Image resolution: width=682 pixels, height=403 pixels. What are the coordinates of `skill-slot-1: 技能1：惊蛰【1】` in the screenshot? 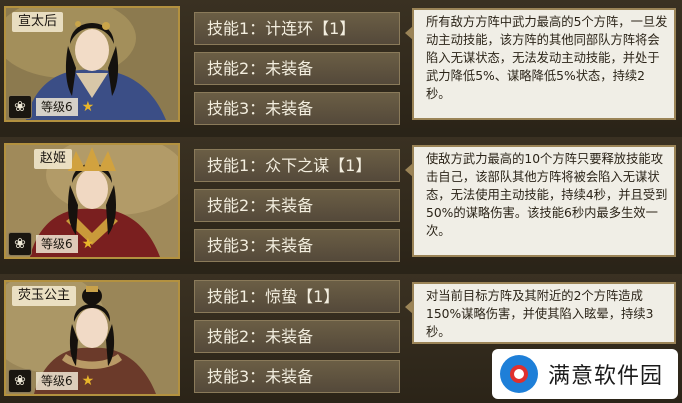 It's located at (297, 296).